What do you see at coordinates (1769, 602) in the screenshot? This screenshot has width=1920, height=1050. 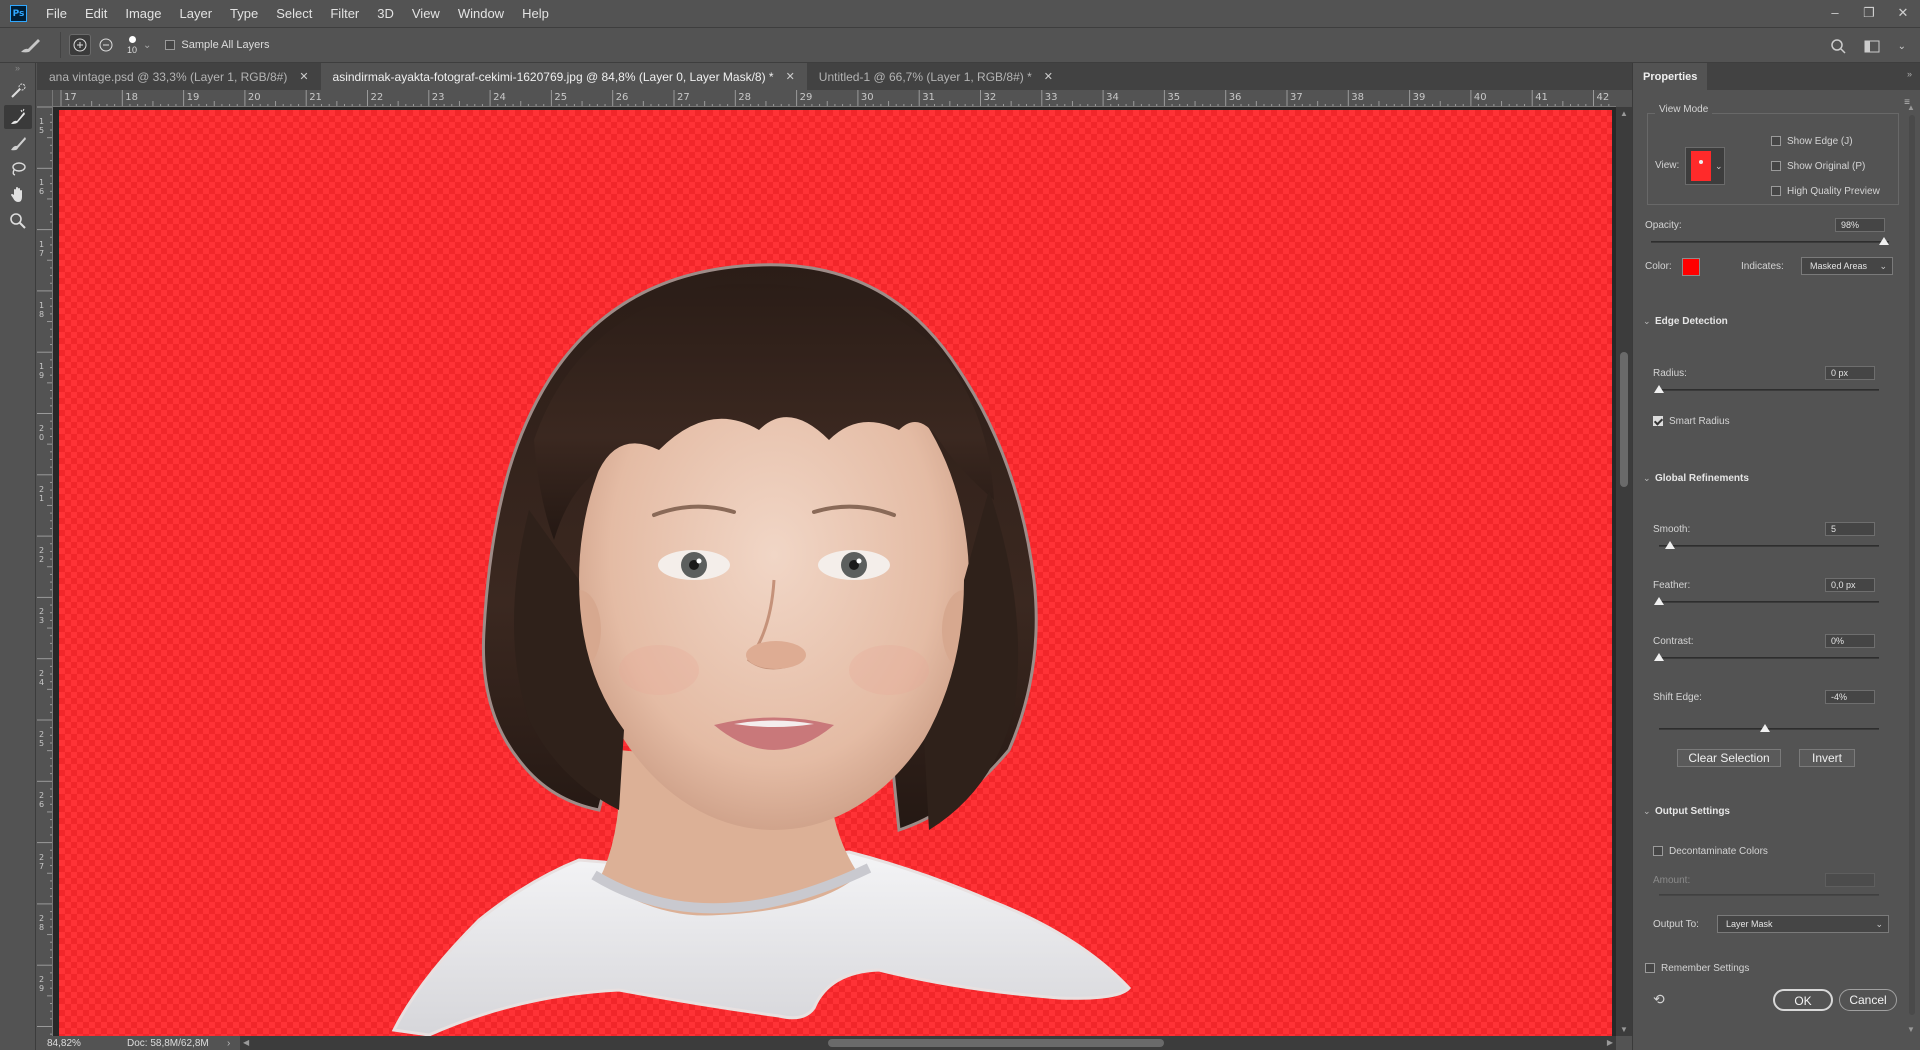 I see `feather-slider` at bounding box center [1769, 602].